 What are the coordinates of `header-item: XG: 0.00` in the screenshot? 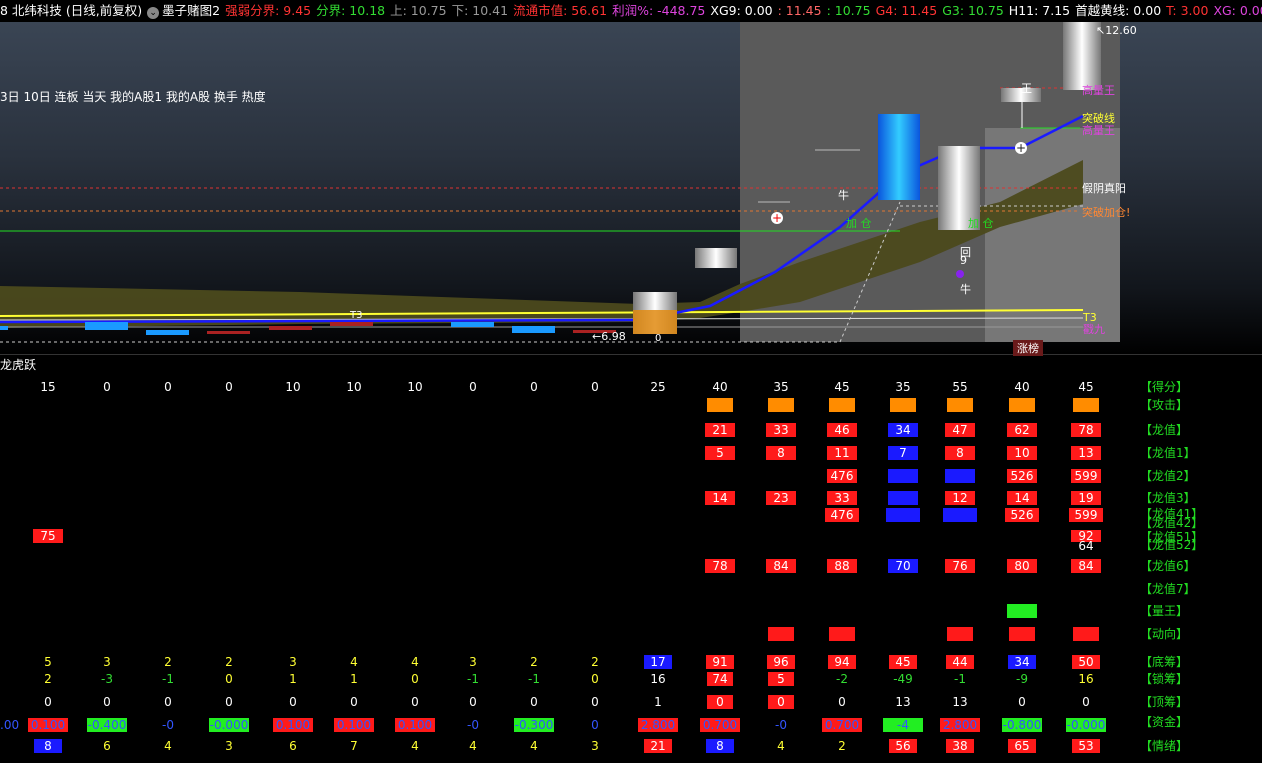 It's located at (1237, 10).